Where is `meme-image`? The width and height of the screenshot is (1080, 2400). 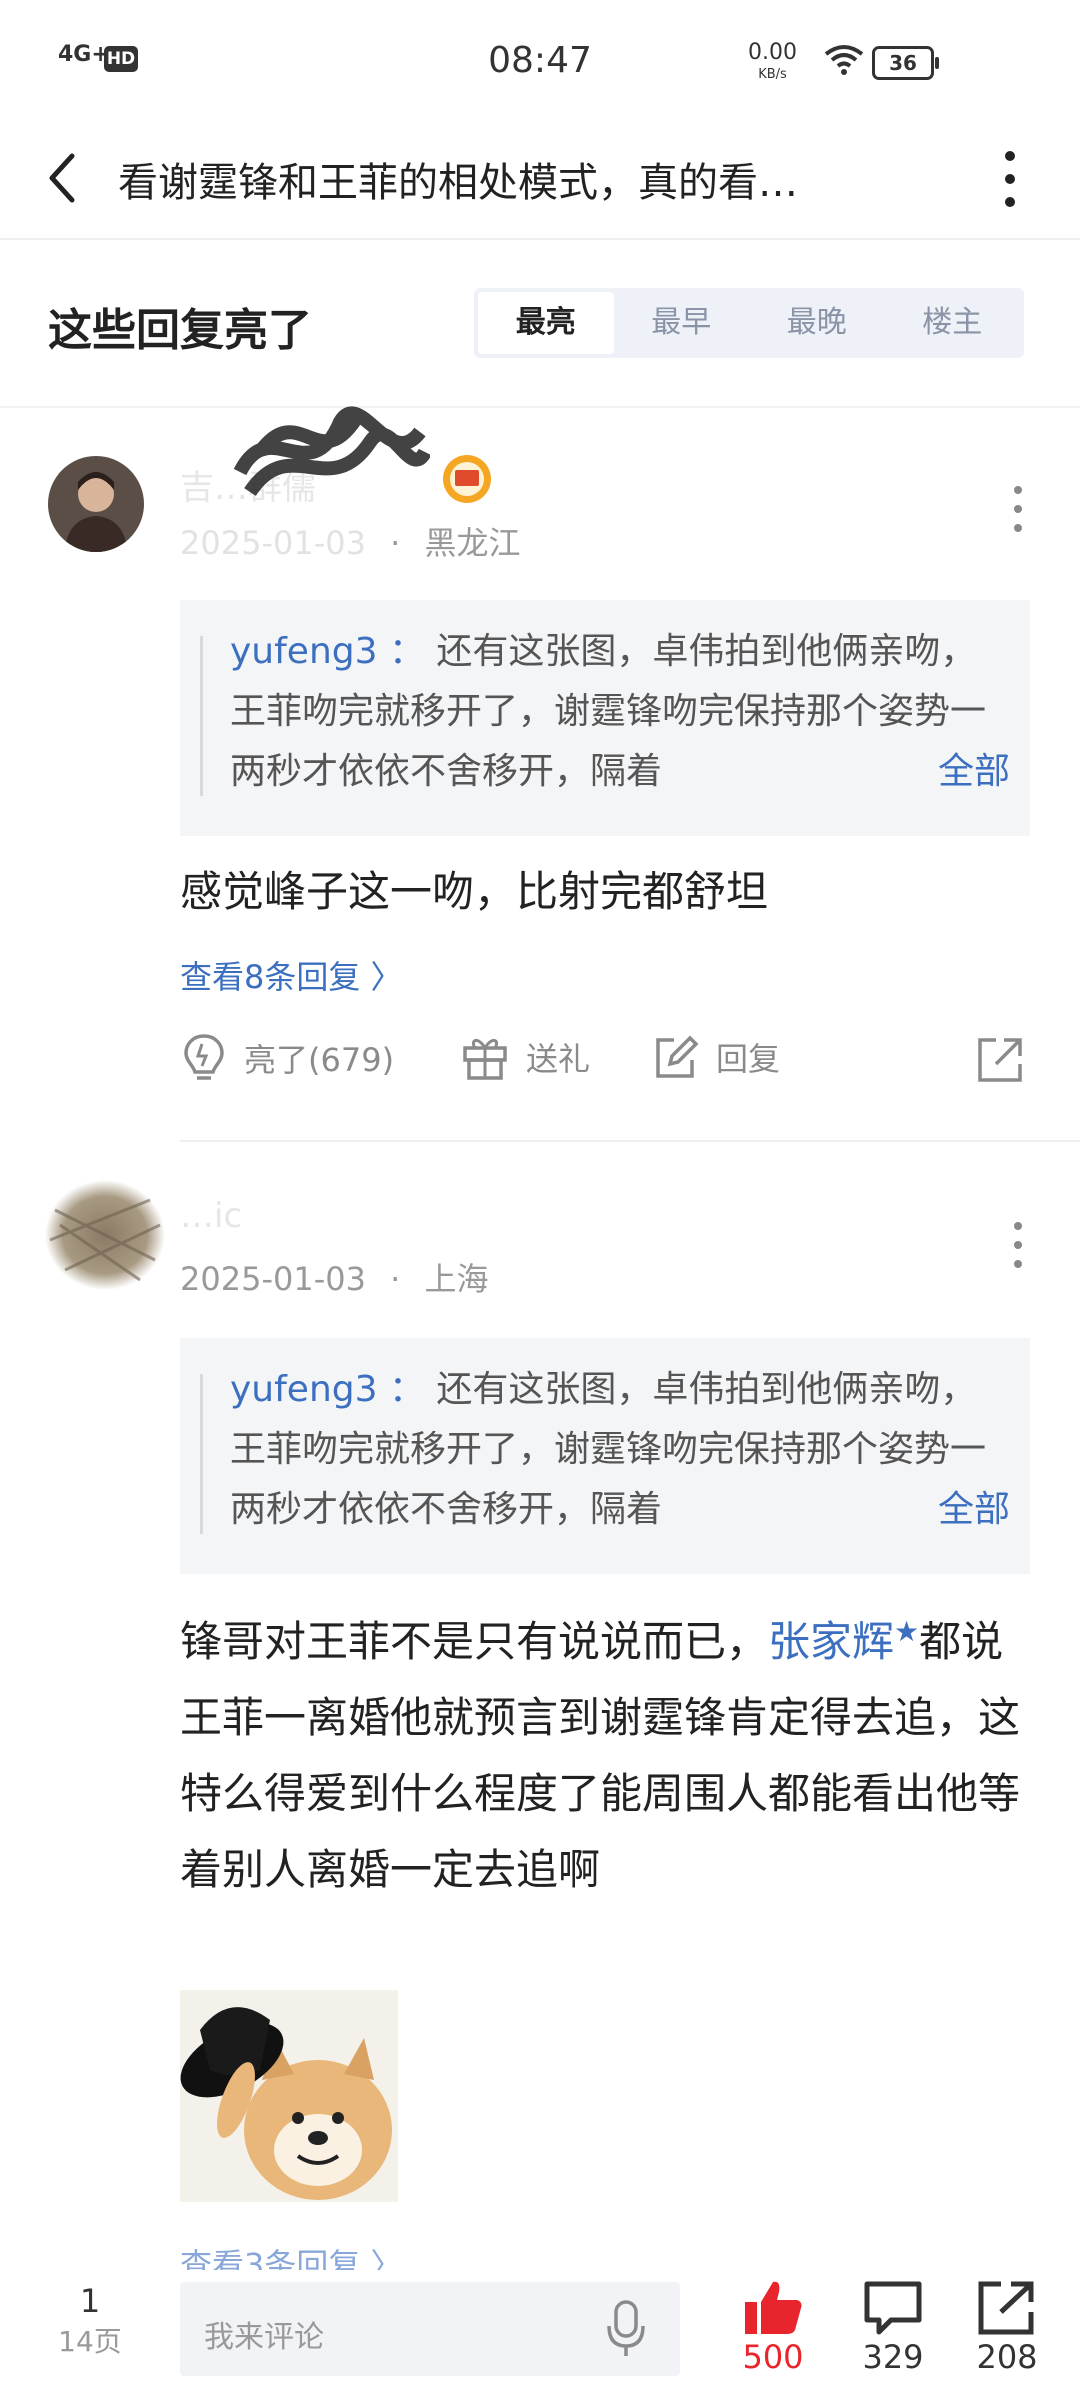
meme-image is located at coordinates (289, 2096).